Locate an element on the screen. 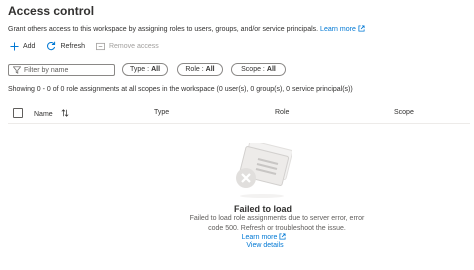 The image size is (474, 270). remove-access-label: Remove access is located at coordinates (133, 46).